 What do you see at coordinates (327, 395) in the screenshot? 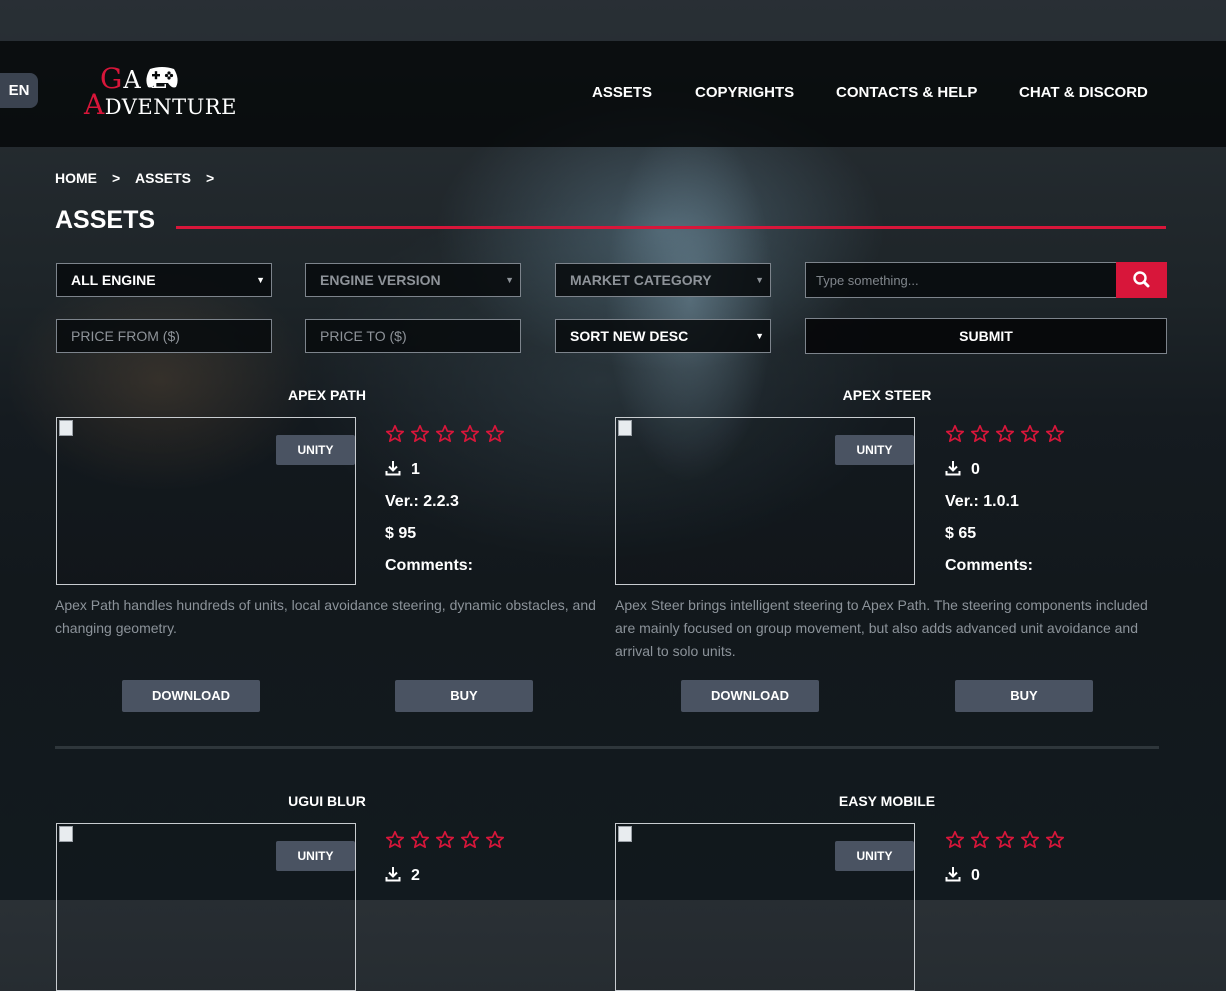
I see `product-title: APEX PATH` at bounding box center [327, 395].